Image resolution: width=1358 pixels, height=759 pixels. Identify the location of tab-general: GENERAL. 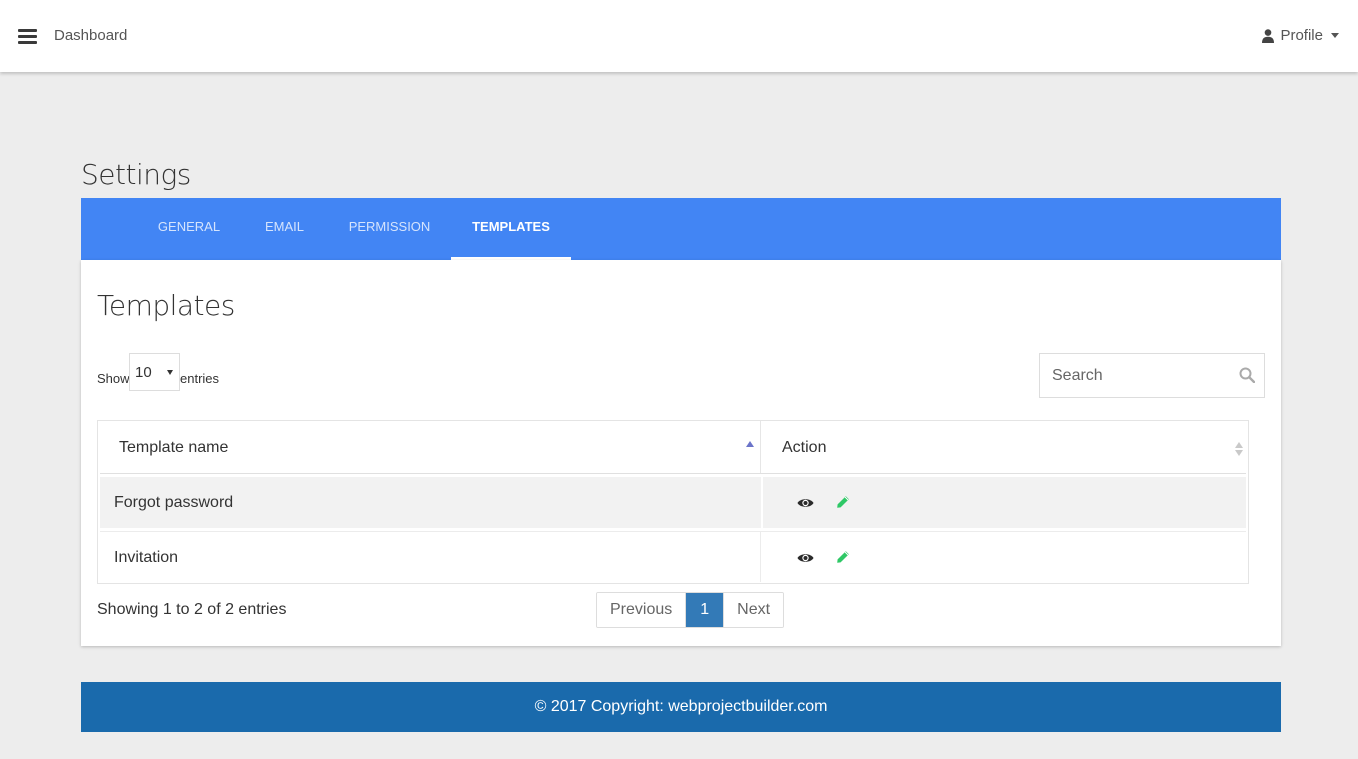
(189, 229).